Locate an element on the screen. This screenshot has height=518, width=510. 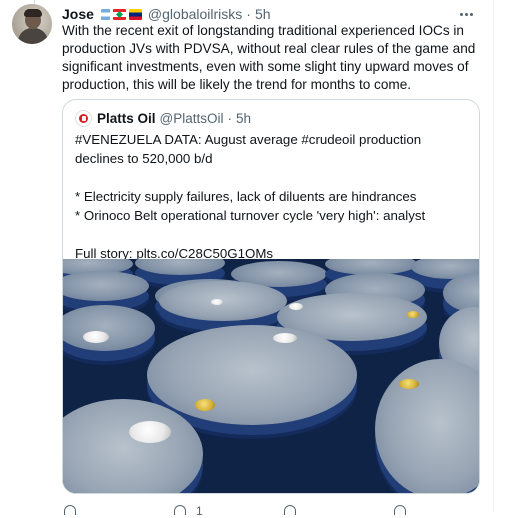
avatar is located at coordinates (32, 24).